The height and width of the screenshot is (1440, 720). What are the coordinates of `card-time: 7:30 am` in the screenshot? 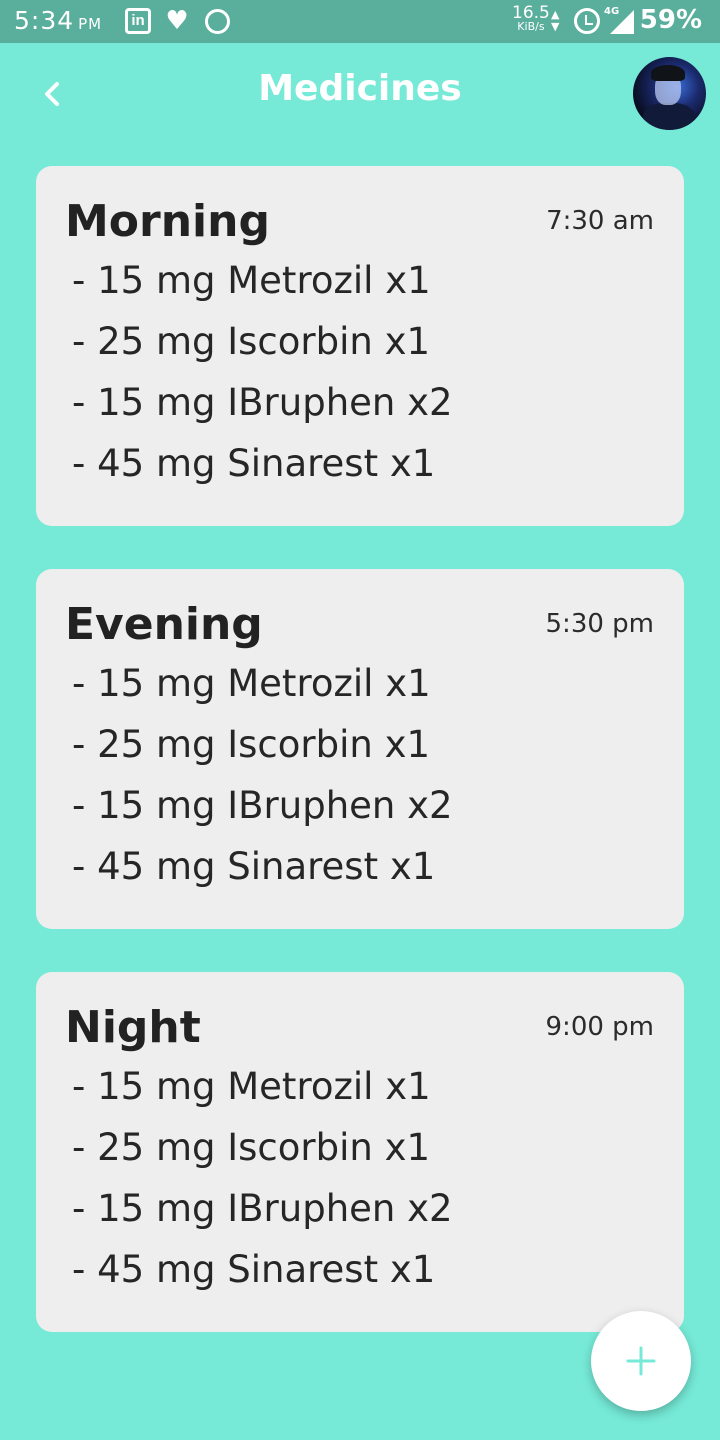 It's located at (600, 221).